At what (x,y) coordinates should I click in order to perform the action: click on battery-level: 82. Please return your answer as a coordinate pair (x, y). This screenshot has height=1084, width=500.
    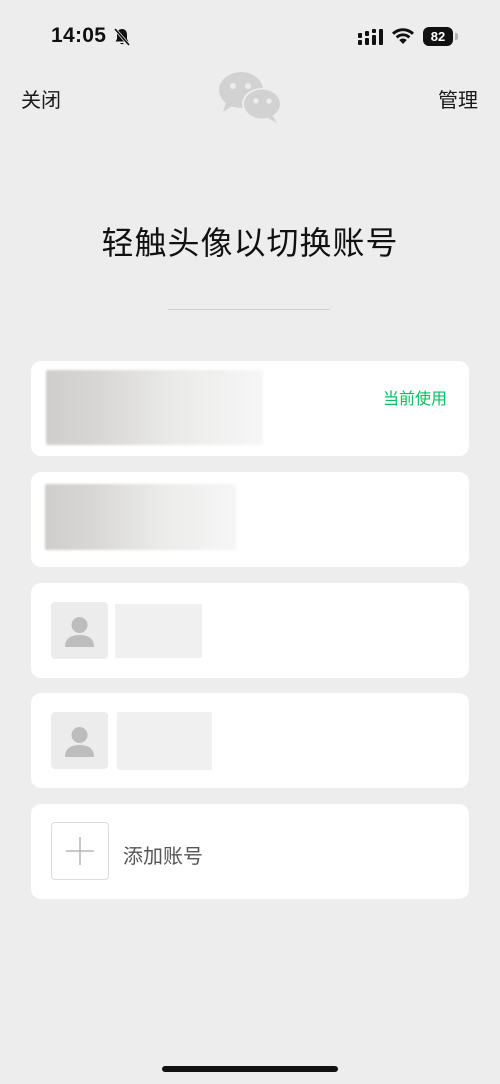
    Looking at the image, I should click on (438, 36).